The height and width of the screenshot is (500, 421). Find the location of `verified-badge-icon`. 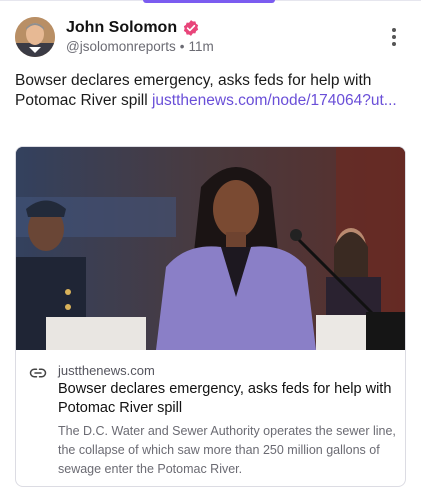

verified-badge-icon is located at coordinates (191, 28).